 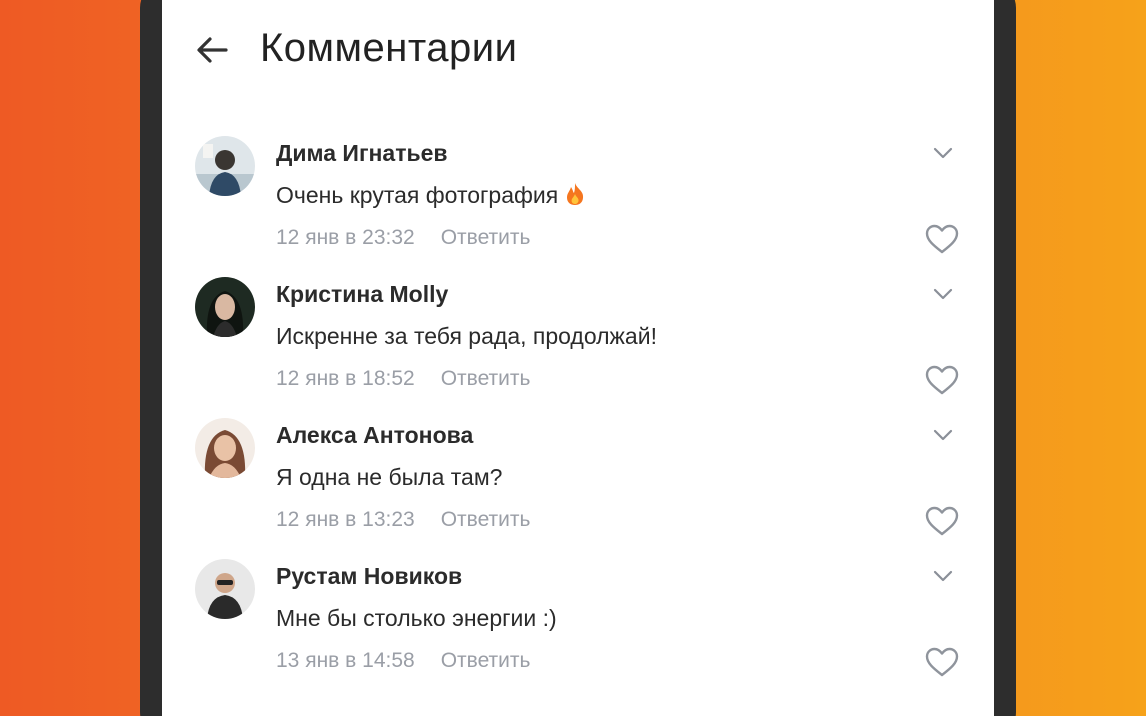 I want to click on header: Комментарии, so click(x=578, y=50).